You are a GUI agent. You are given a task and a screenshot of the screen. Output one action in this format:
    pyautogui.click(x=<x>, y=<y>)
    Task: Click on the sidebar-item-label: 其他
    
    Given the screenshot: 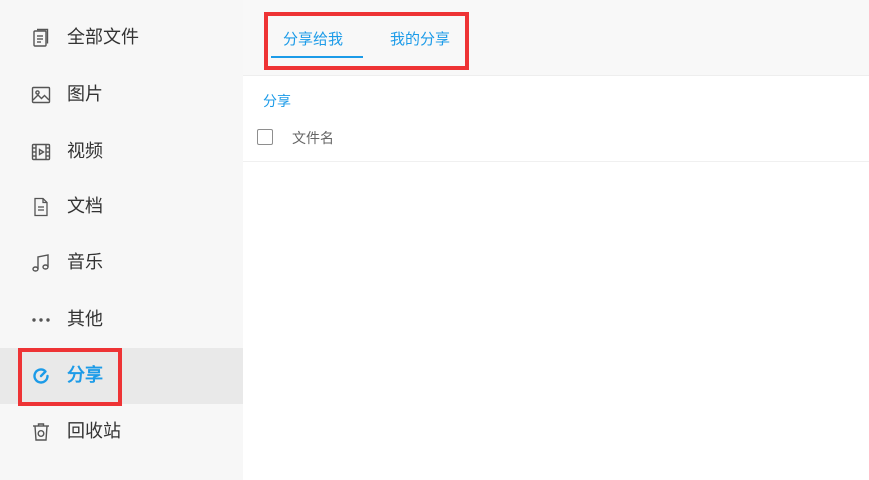 What is the action you would take?
    pyautogui.click(x=85, y=319)
    